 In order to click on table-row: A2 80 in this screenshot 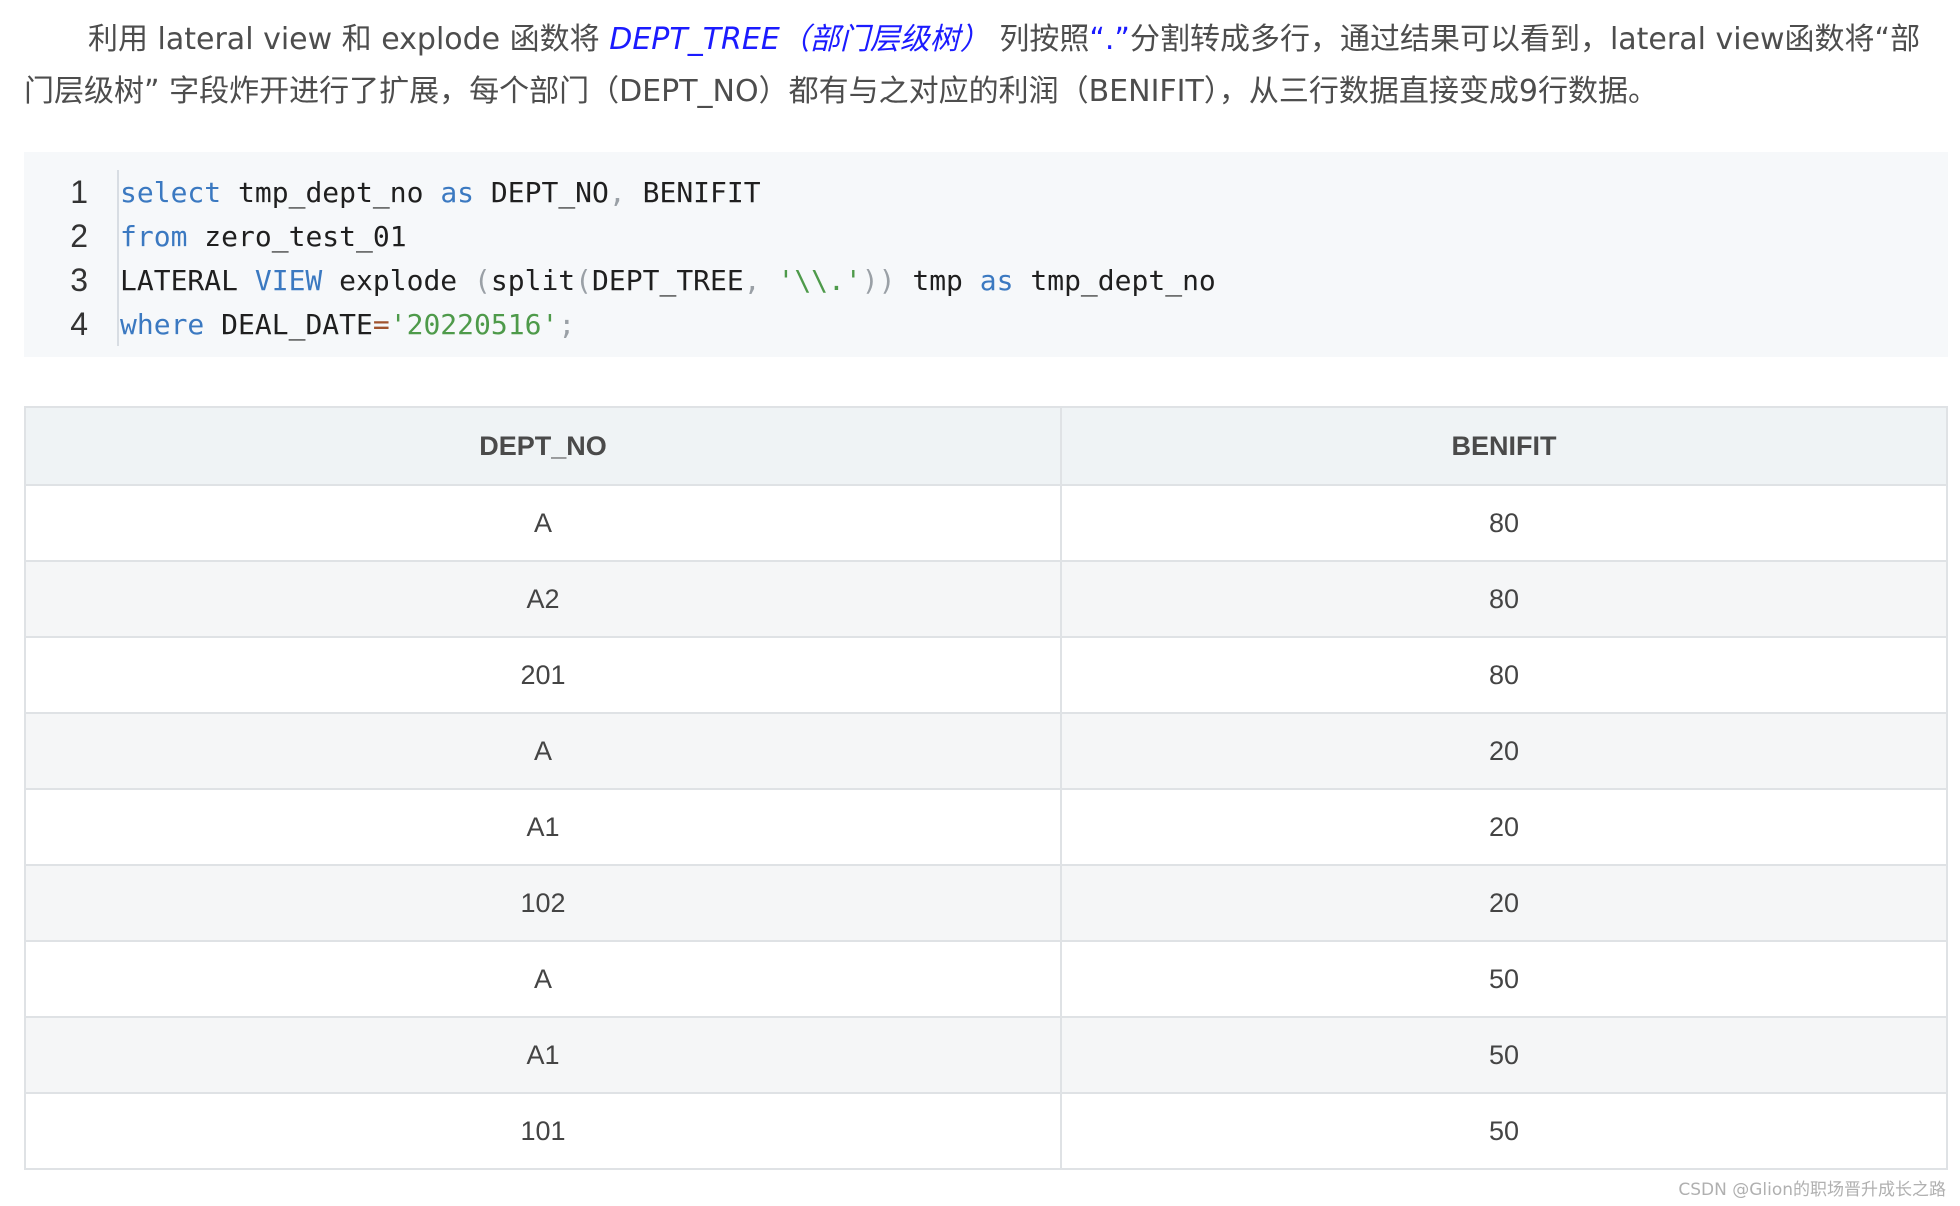, I will do `click(986, 599)`.